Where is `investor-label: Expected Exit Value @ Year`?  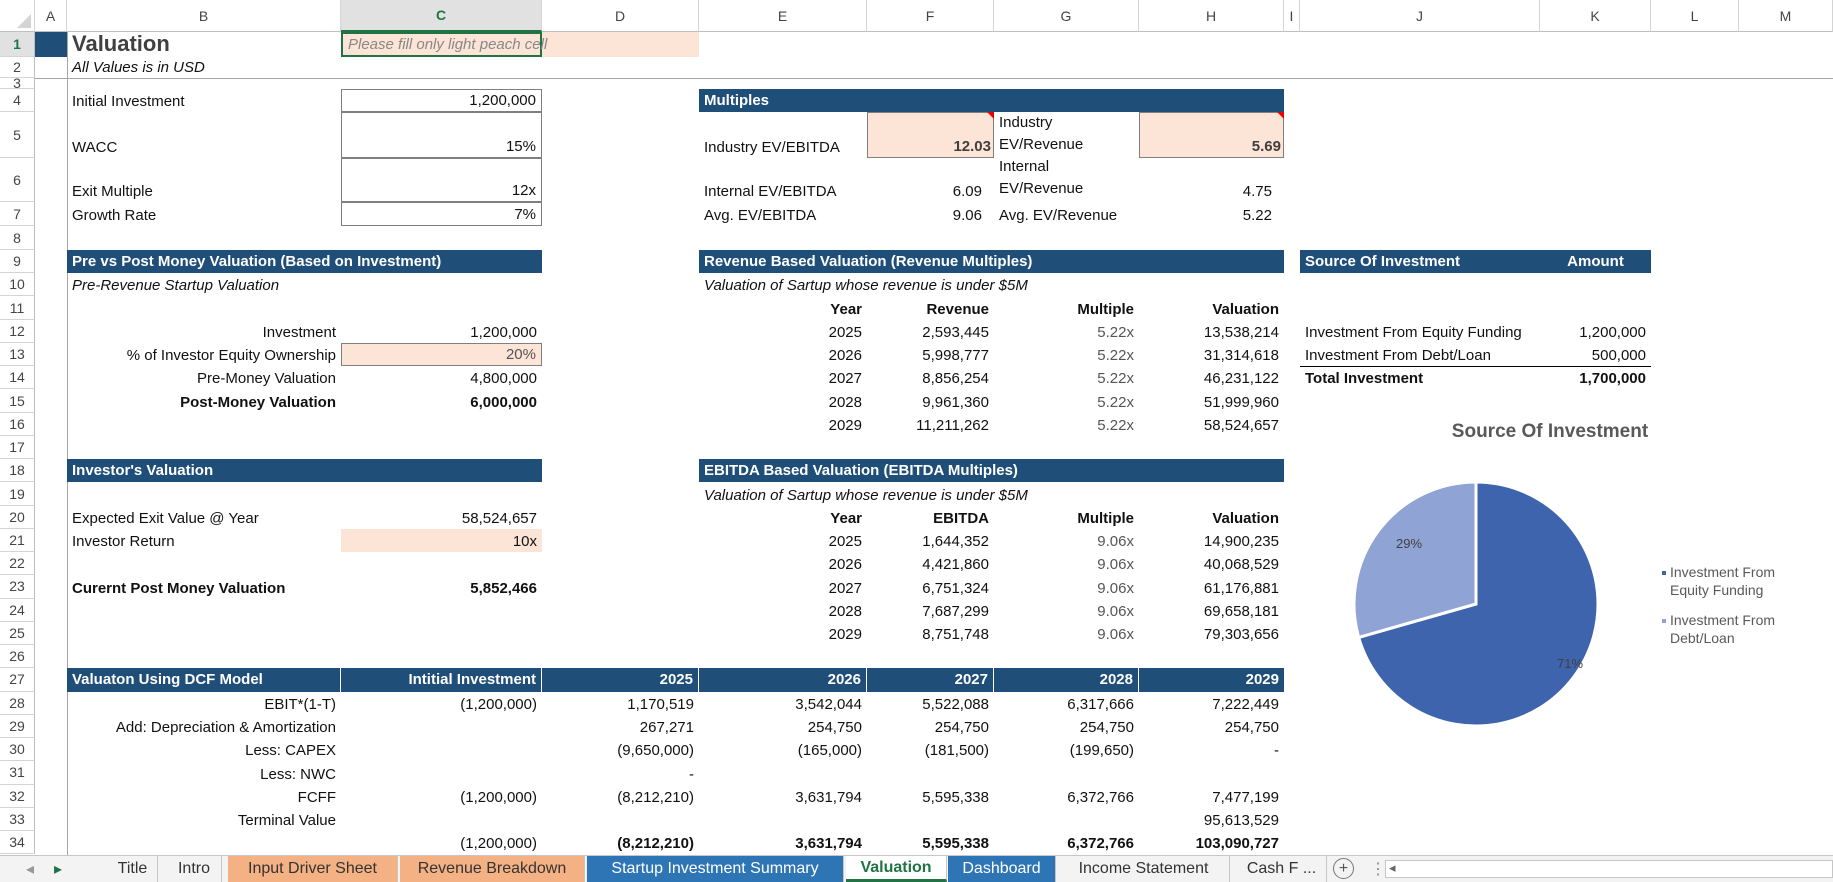 investor-label: Expected Exit Value @ Year is located at coordinates (204, 517).